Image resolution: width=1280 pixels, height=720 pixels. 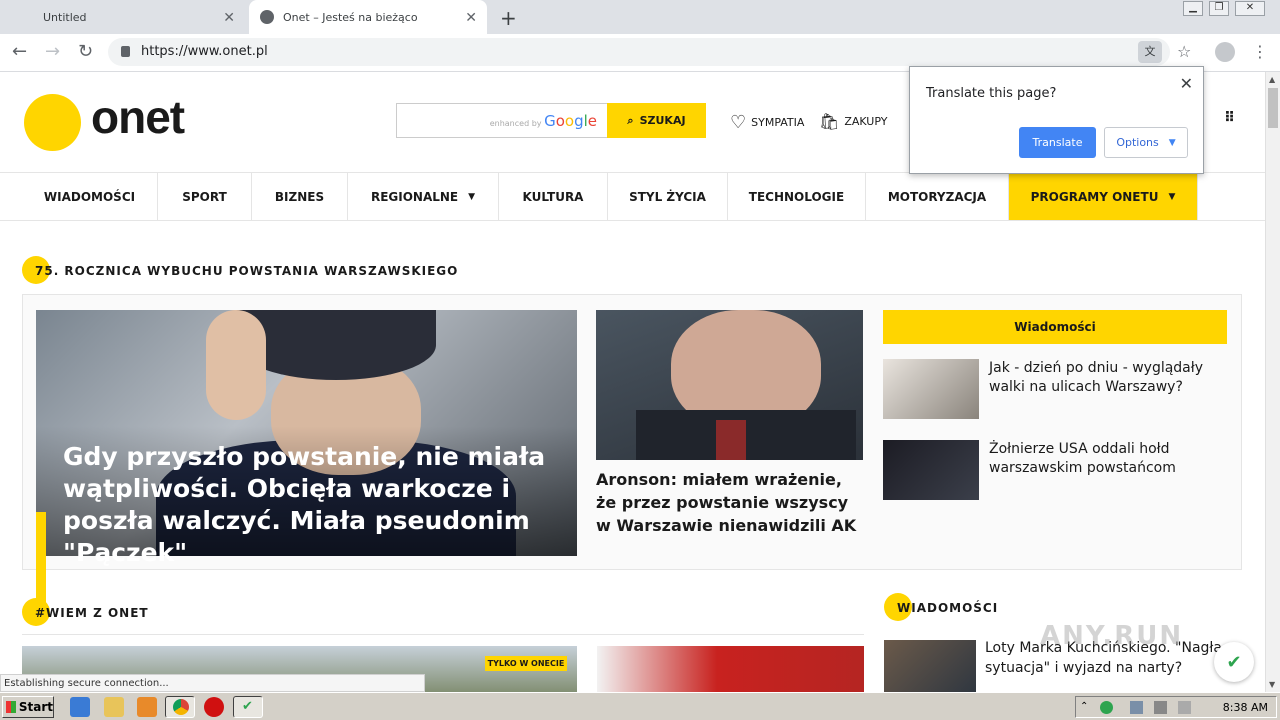 What do you see at coordinates (1234, 662) in the screenshot?
I see `shield-check-icon: ✔` at bounding box center [1234, 662].